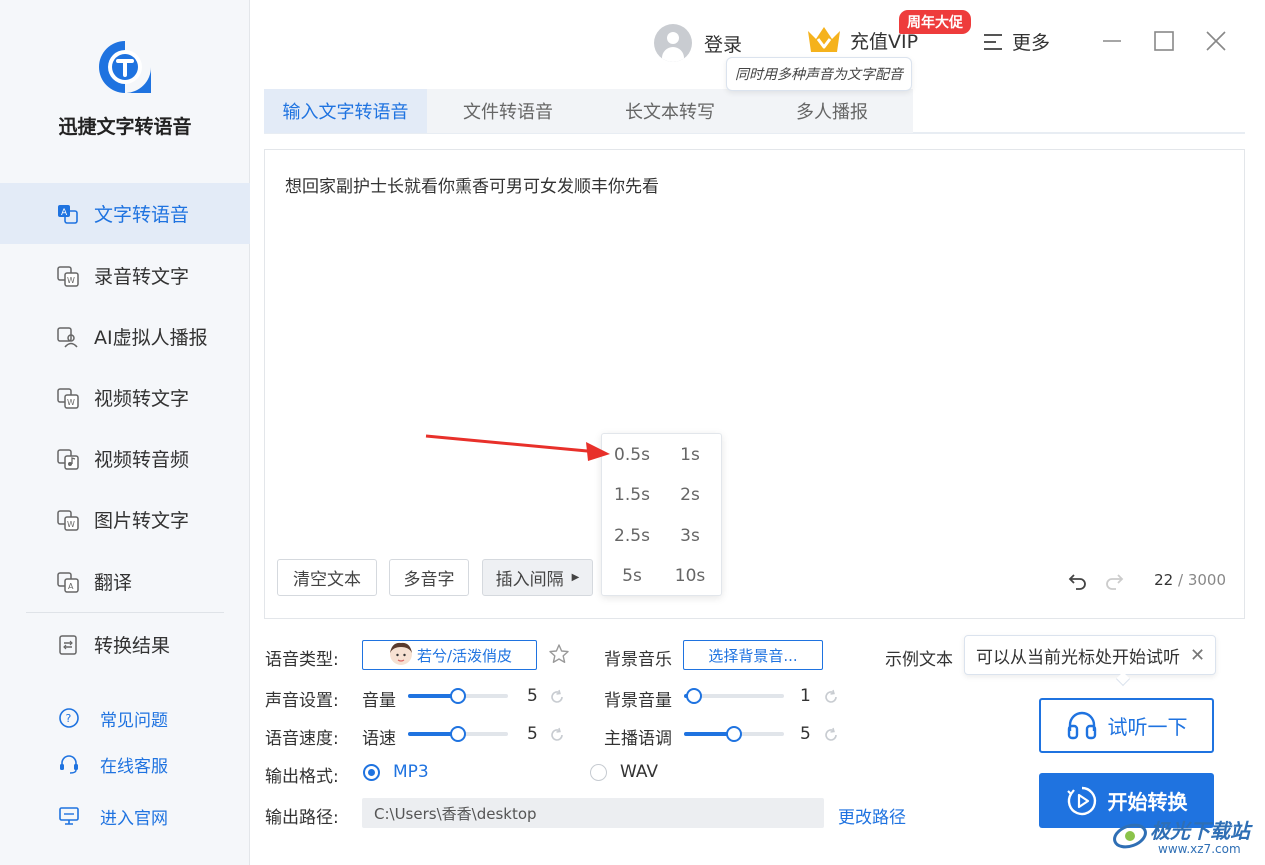 The image size is (1265, 865). What do you see at coordinates (935, 22) in the screenshot?
I see `promo-badge: 周年大促` at bounding box center [935, 22].